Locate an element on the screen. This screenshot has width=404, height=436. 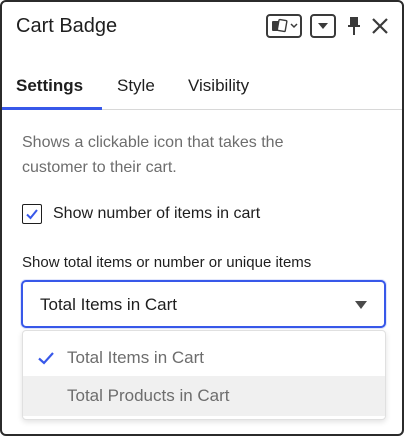
active-tab-indicator is located at coordinates (52, 108).